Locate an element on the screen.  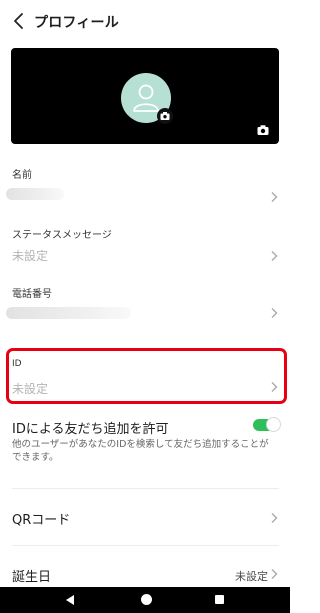
name-value-redacted is located at coordinates (35, 194).